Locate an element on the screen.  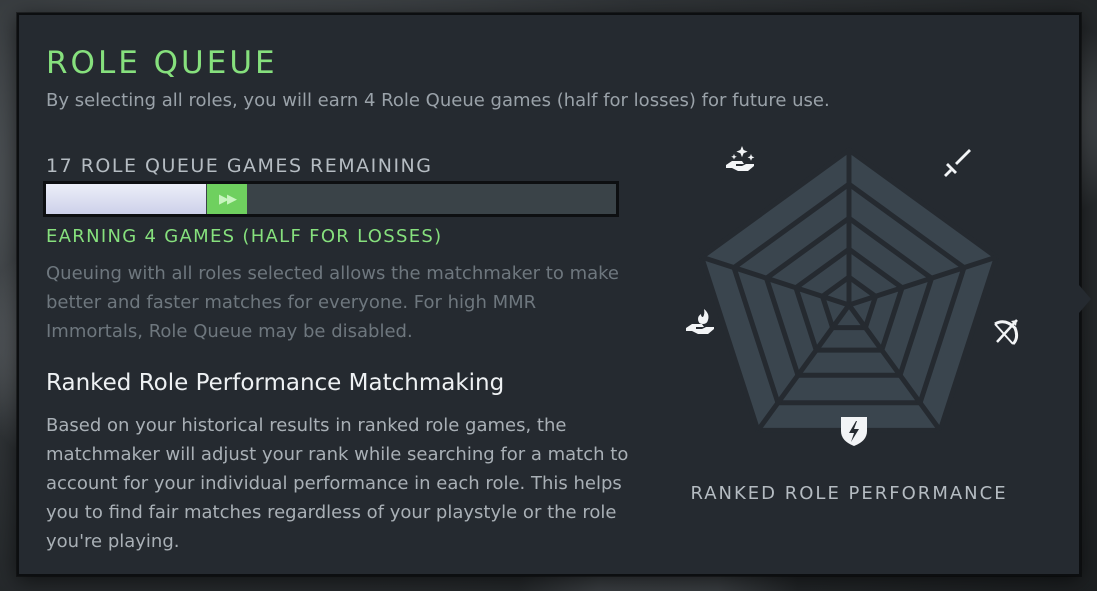
earning-label: EARNING 4 GAMES (HALF FOR LOSSES) is located at coordinates (244, 236).